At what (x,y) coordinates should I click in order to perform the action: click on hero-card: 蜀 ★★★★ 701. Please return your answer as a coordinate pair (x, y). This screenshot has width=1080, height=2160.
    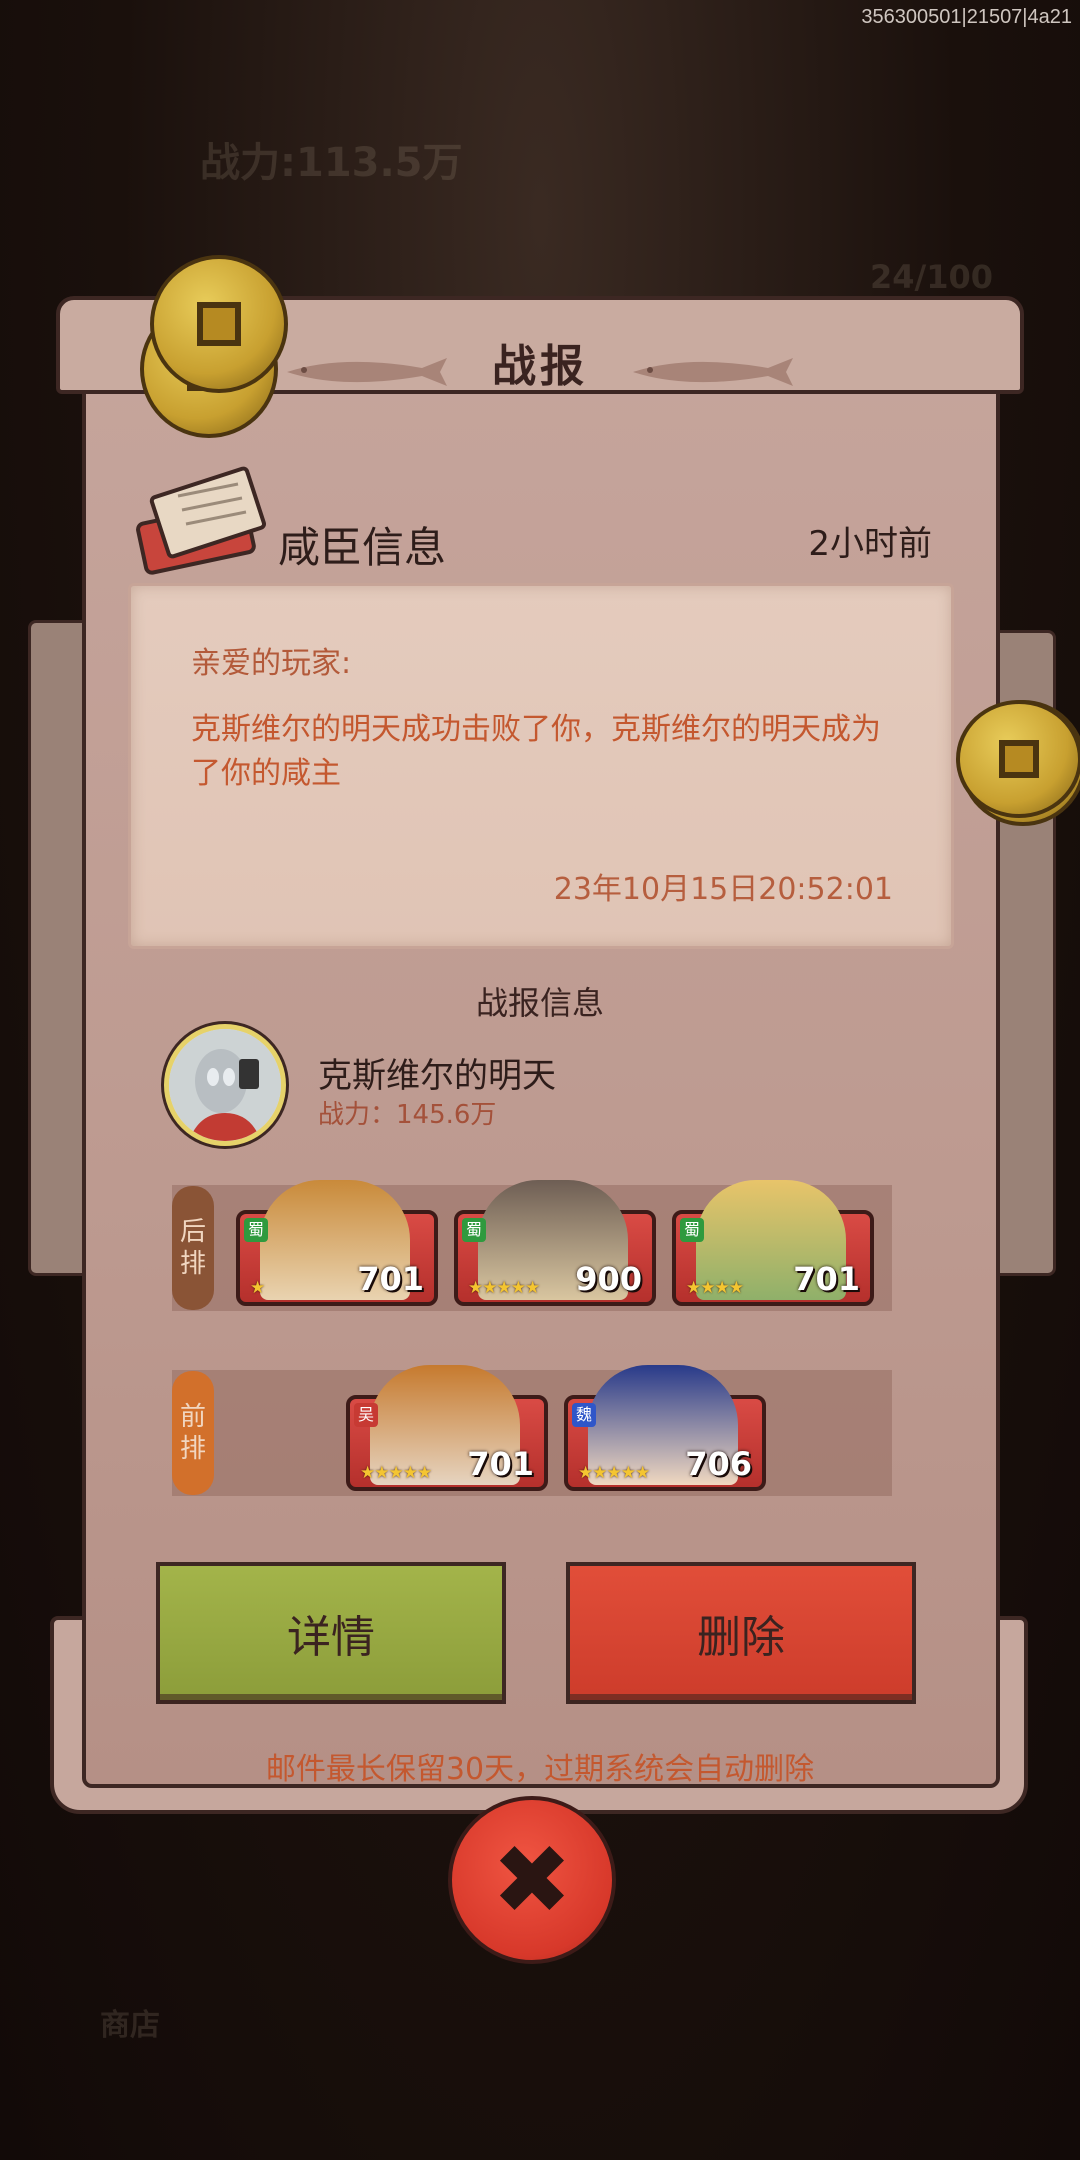
    Looking at the image, I should click on (773, 1243).